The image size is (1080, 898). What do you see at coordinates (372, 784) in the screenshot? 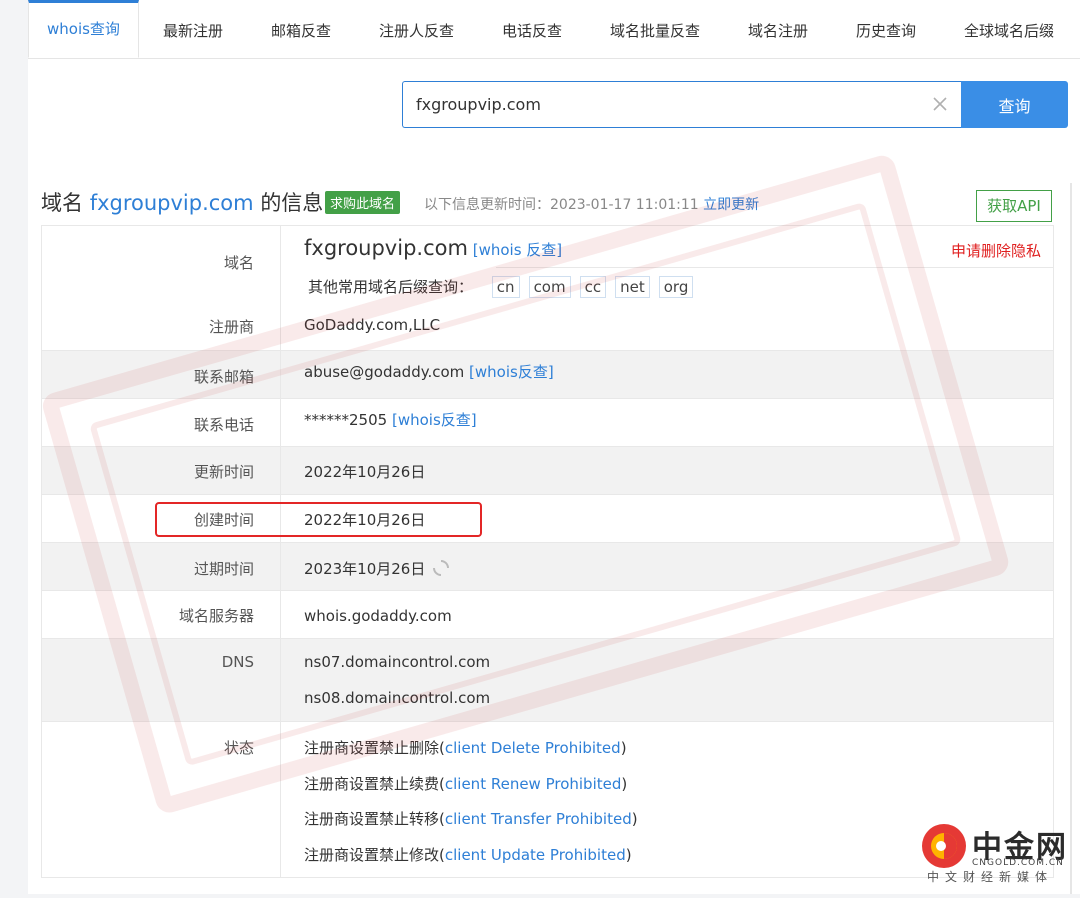
I see `status-cn: 注册商设置禁止续费` at bounding box center [372, 784].